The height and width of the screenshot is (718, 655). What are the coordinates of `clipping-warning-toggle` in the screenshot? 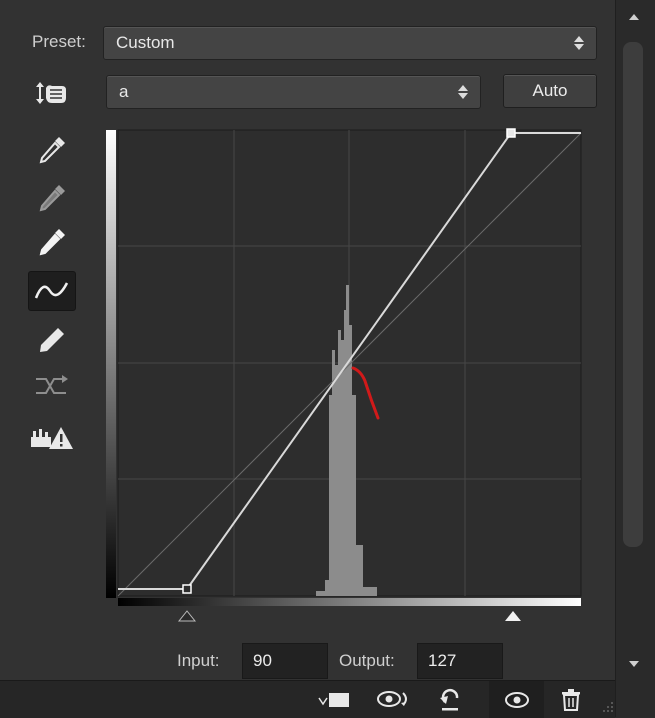 It's located at (52, 438).